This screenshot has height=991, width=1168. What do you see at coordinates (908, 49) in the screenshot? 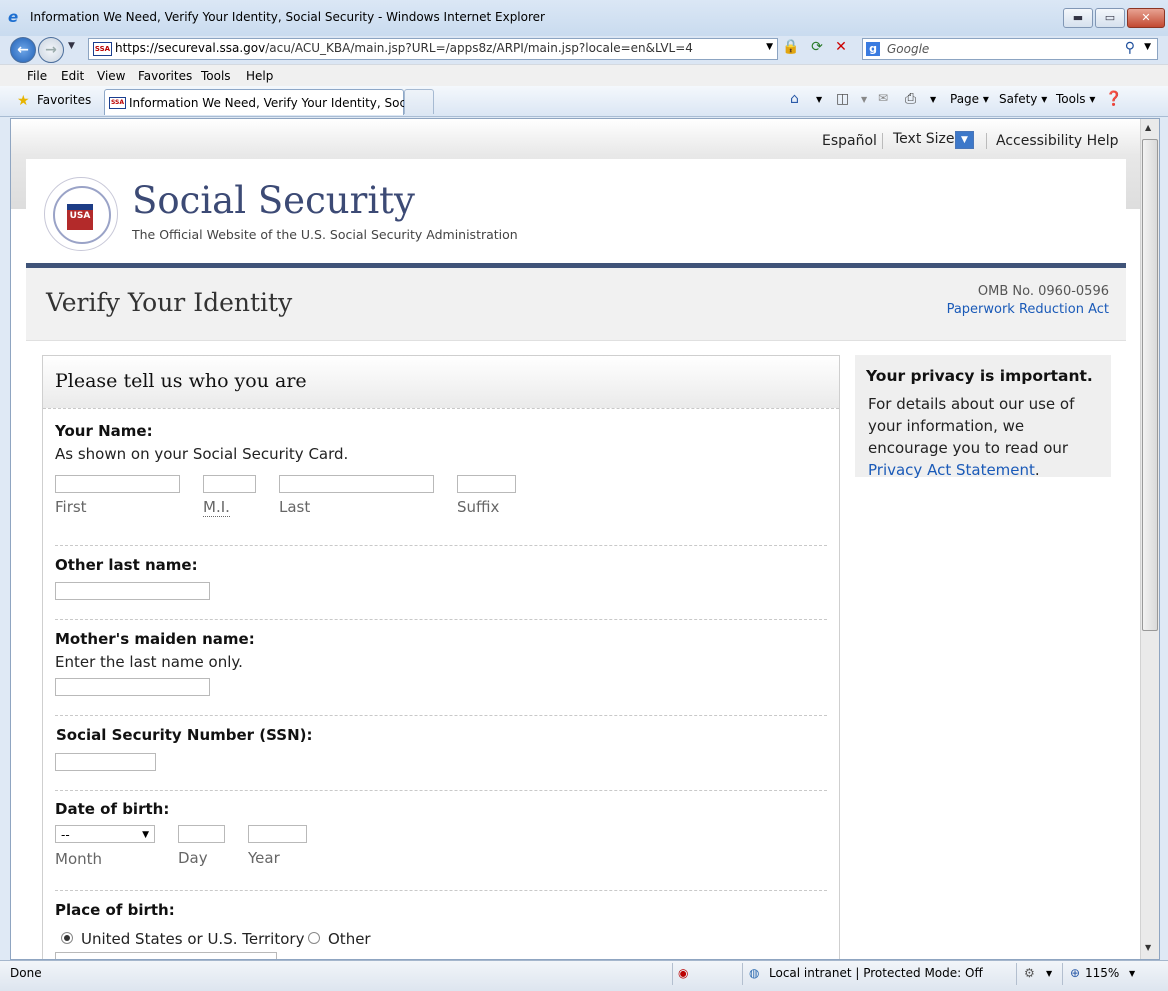
I see `search-placeholder: Google` at bounding box center [908, 49].